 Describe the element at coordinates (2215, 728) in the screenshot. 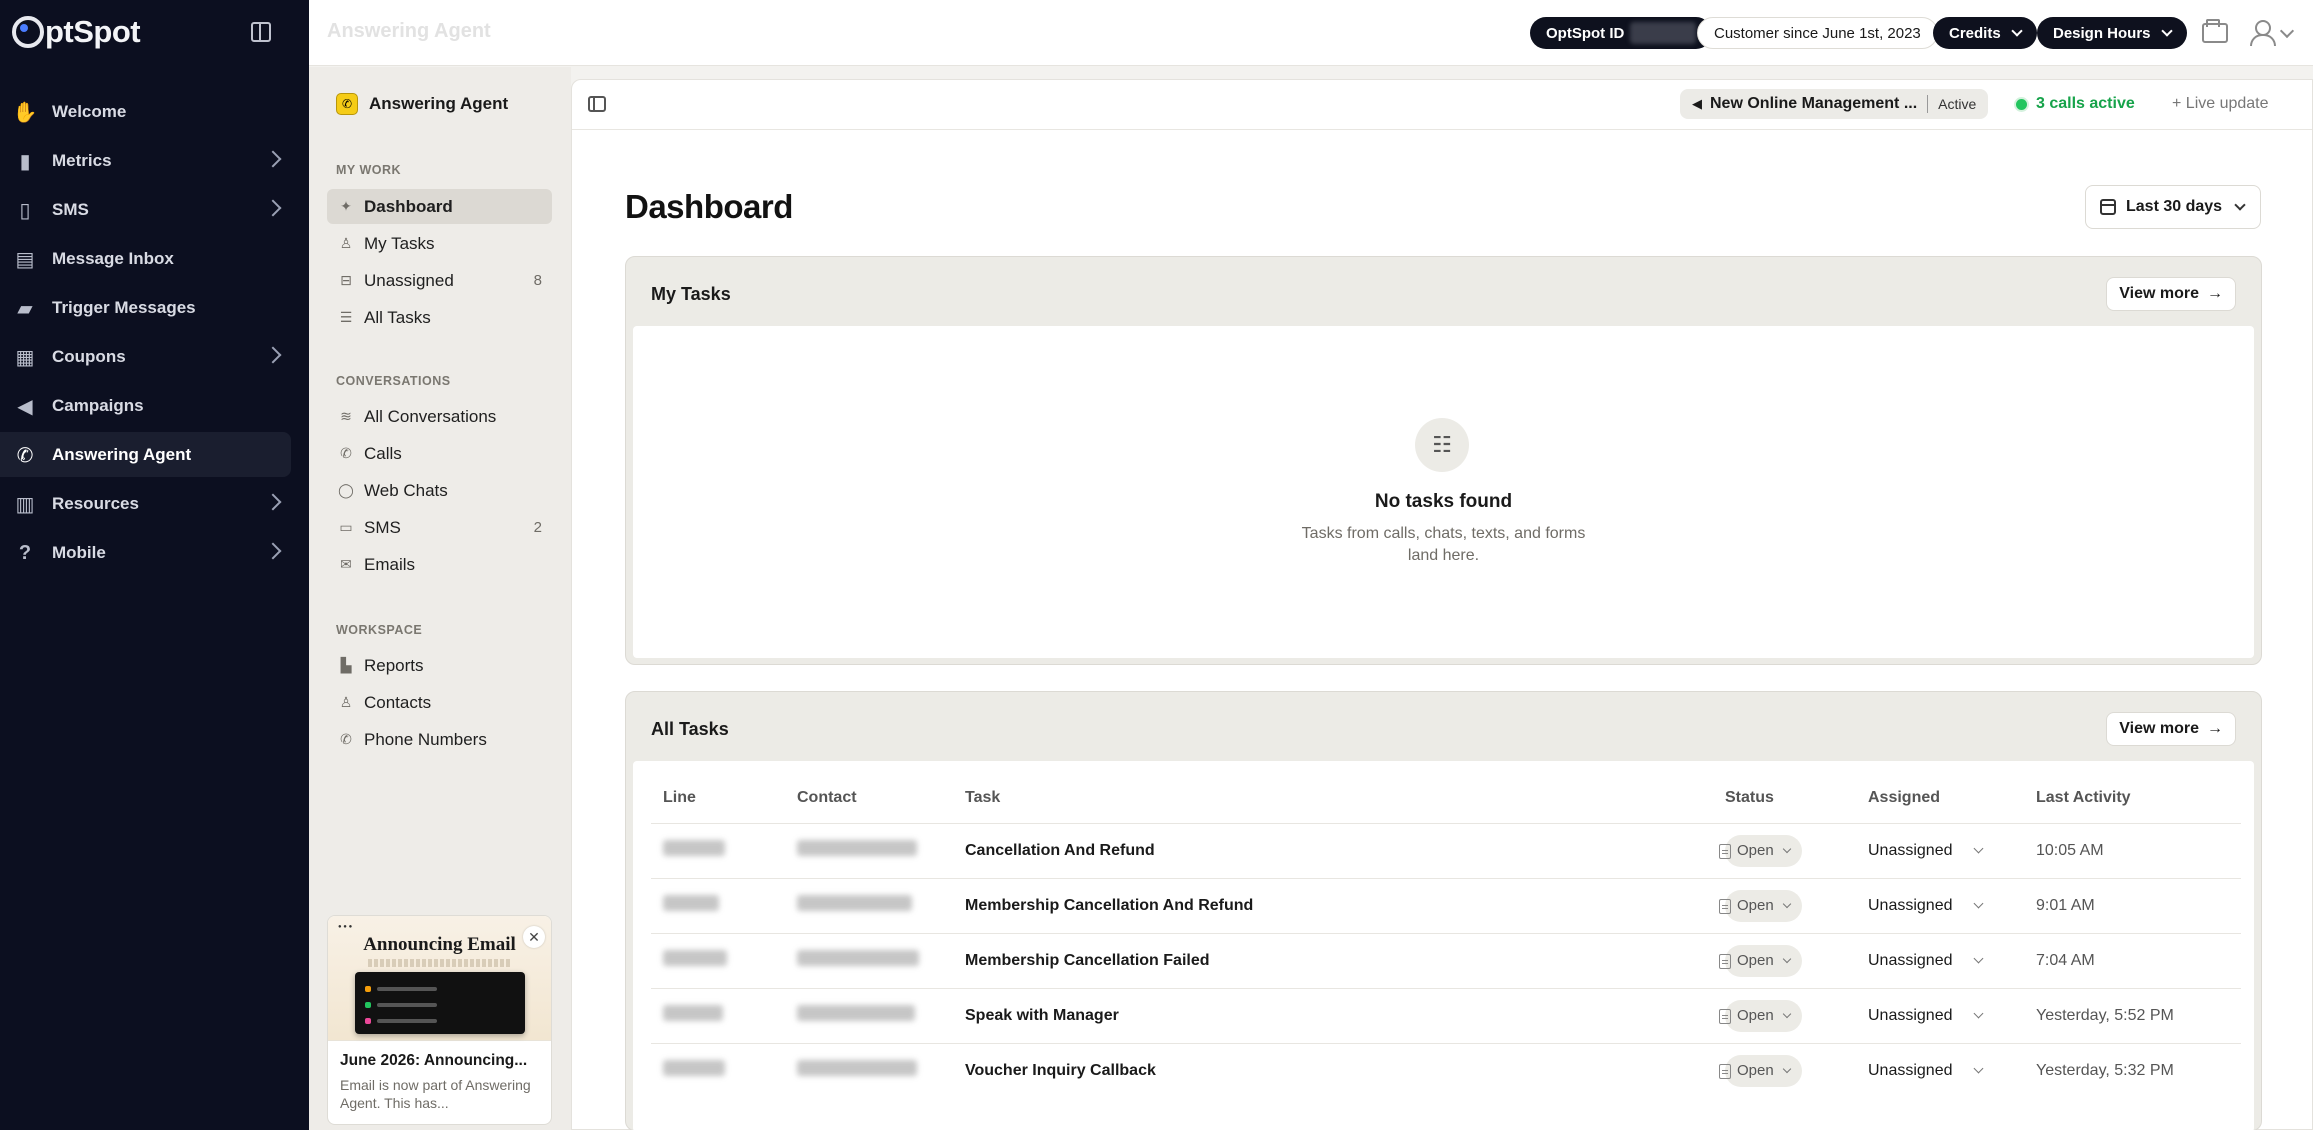

I see `arrow-right-icon: →` at that location.